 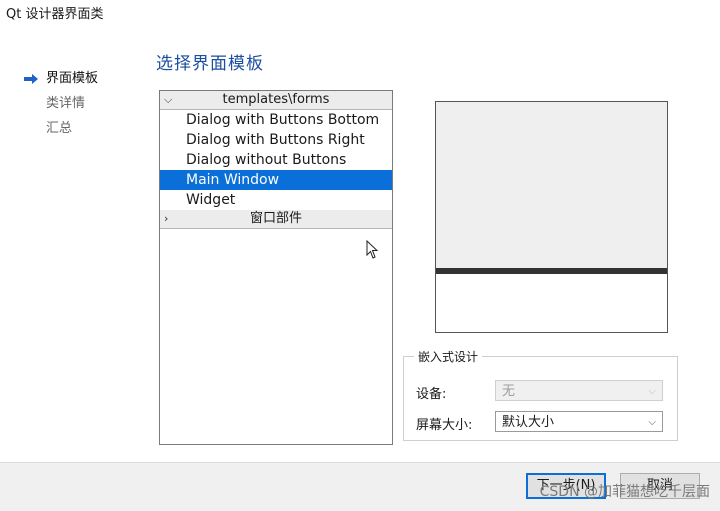 What do you see at coordinates (276, 120) in the screenshot?
I see `tree-item-dialog-buttons-bottom: Dialog with Buttons Bottom` at bounding box center [276, 120].